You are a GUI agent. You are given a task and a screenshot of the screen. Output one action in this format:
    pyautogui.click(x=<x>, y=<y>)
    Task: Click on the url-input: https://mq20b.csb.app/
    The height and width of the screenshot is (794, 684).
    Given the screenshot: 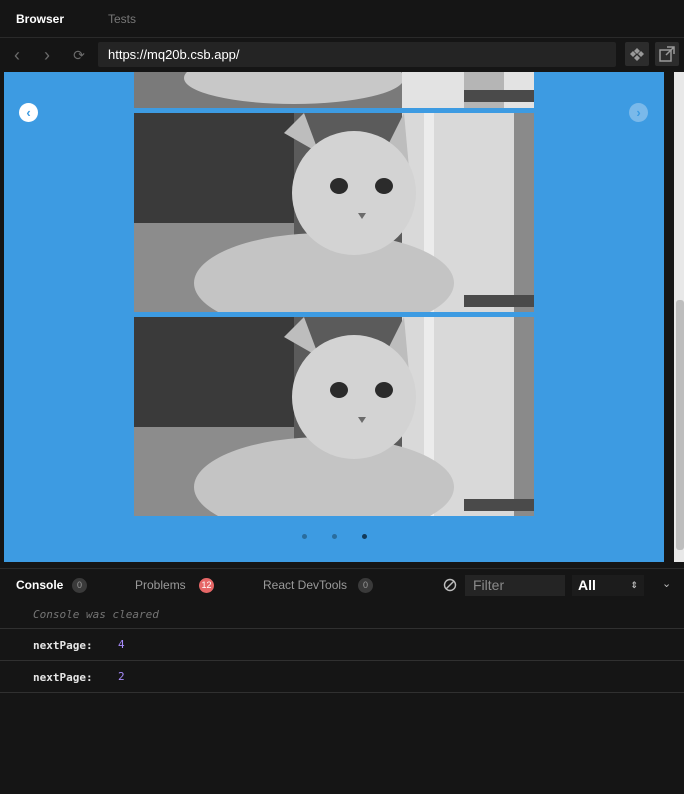 What is the action you would take?
    pyautogui.click(x=357, y=54)
    